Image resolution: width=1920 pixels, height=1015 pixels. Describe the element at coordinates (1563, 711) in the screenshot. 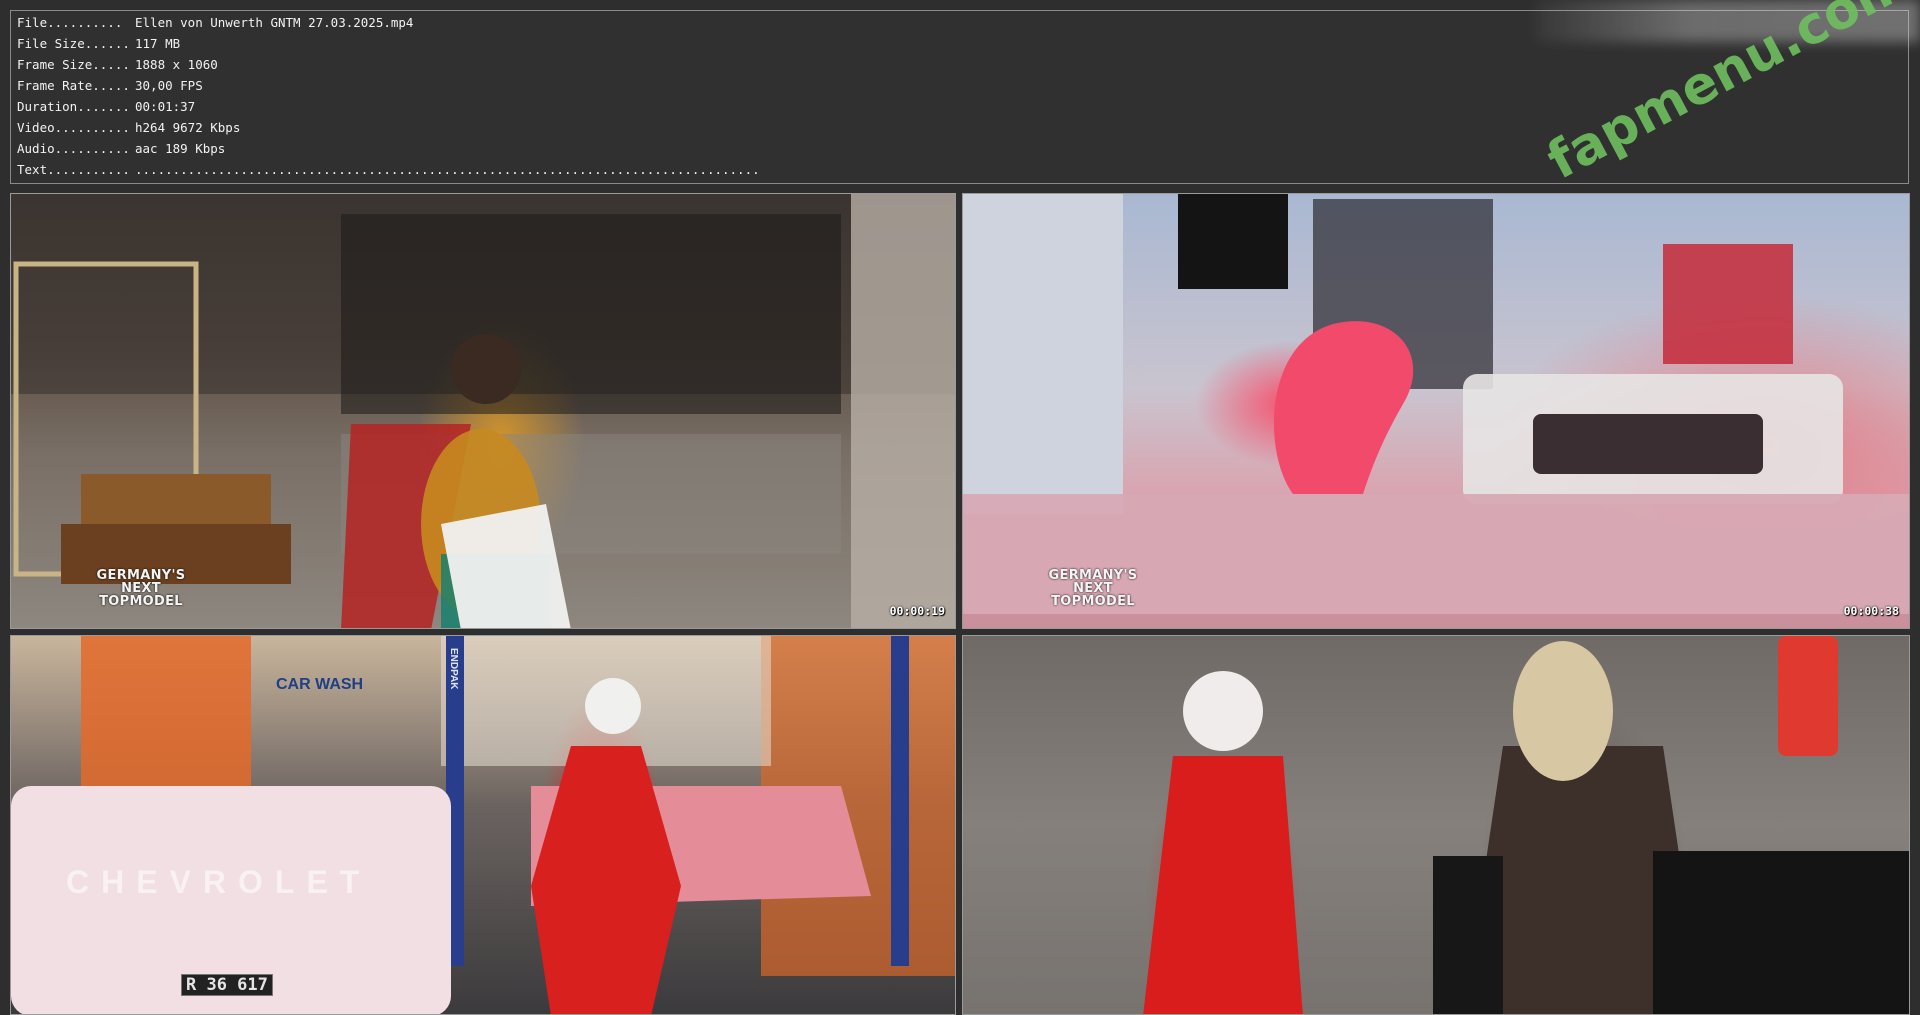

I see `blond-hair-head` at that location.